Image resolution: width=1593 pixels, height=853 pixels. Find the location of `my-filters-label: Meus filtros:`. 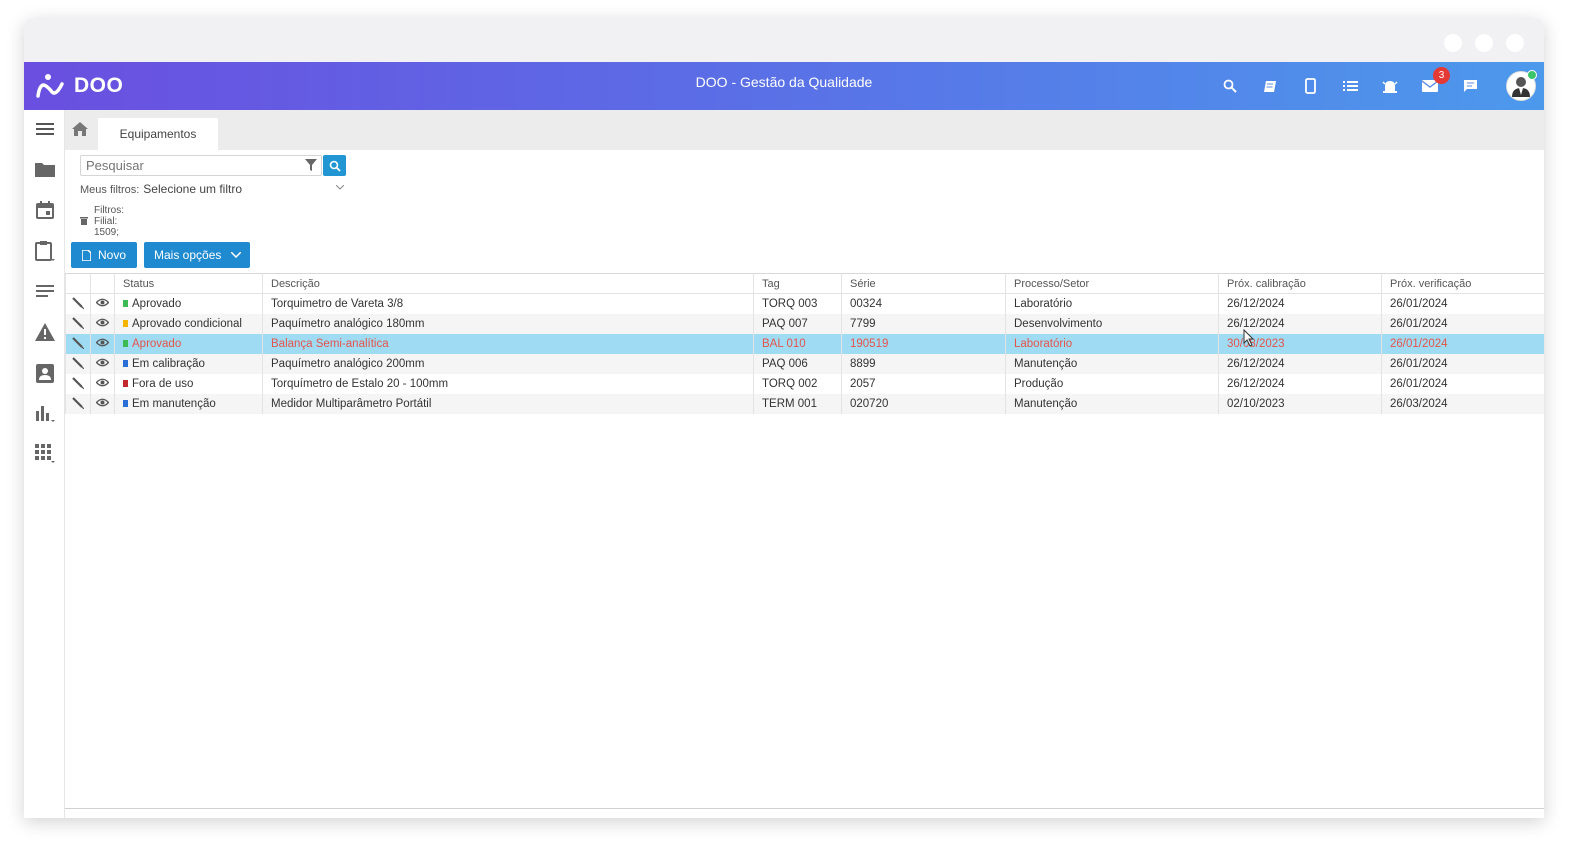

my-filters-label: Meus filtros: is located at coordinates (110, 190).